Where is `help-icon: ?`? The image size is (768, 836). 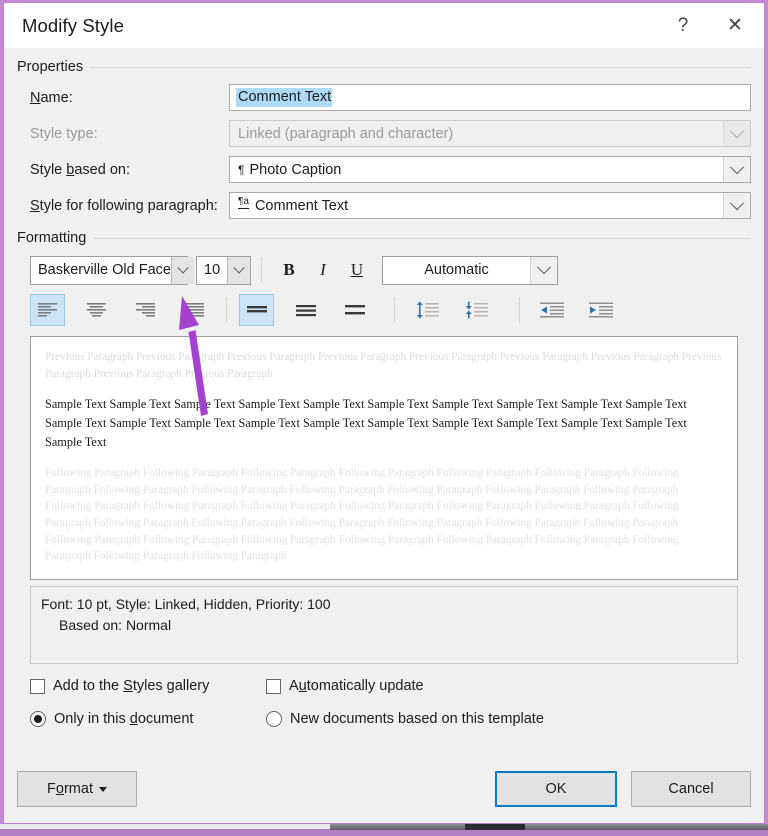 help-icon: ? is located at coordinates (683, 26).